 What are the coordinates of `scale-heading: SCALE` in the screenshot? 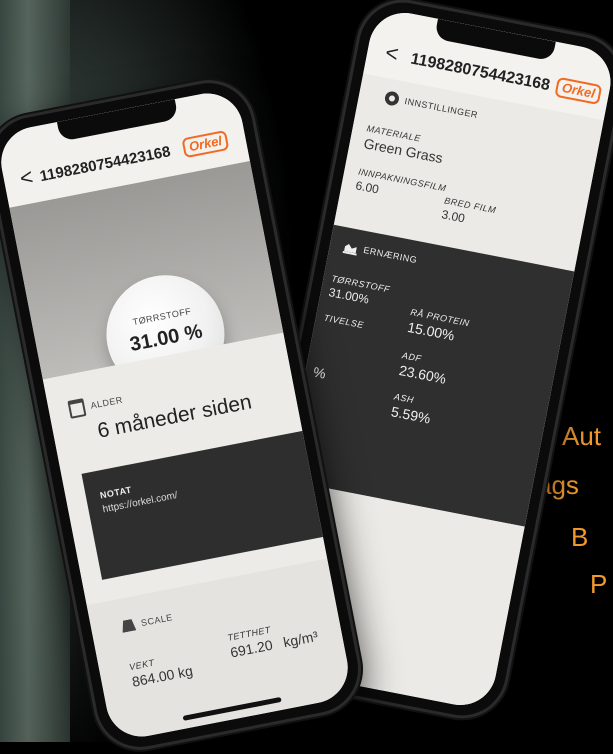 It's located at (146, 622).